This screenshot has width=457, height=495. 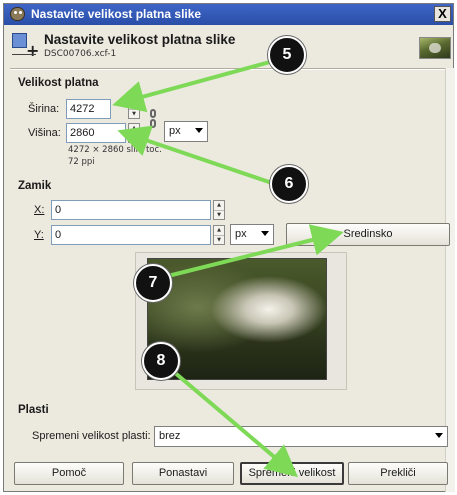 I want to click on canvas-size-heading: Velikost platna, so click(x=58, y=83).